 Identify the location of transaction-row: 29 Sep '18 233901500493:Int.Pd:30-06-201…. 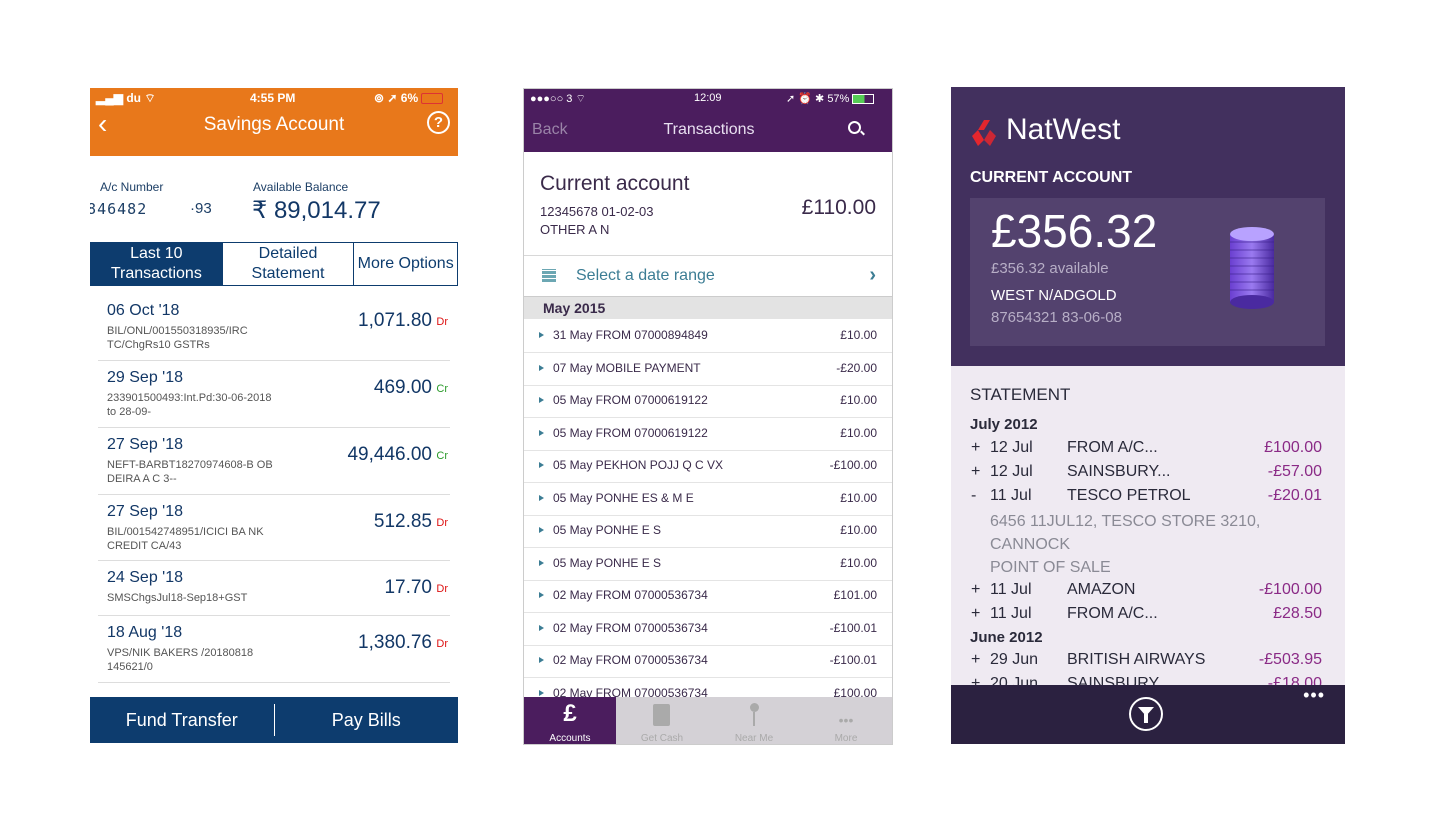
(274, 394).